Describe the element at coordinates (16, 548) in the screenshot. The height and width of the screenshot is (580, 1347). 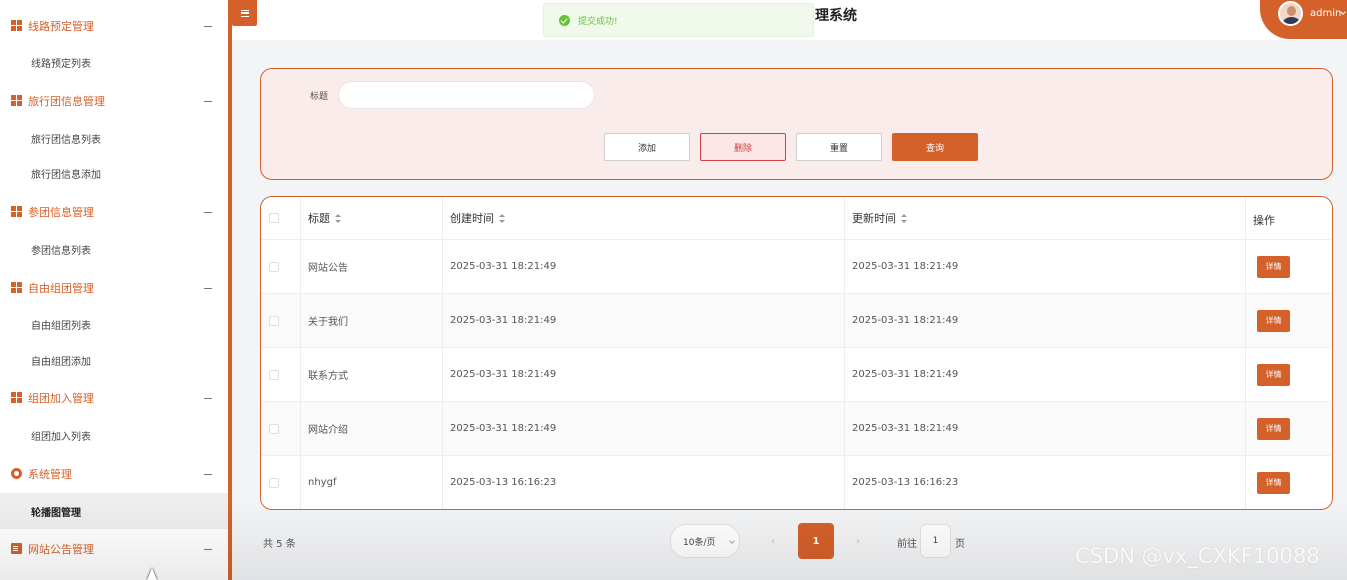
I see `document-icon` at that location.